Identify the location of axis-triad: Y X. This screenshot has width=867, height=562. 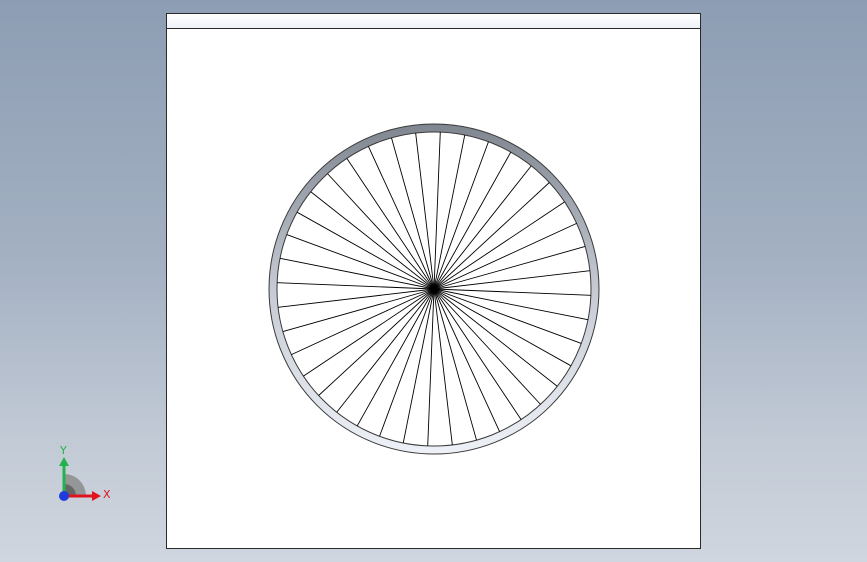
(85, 472).